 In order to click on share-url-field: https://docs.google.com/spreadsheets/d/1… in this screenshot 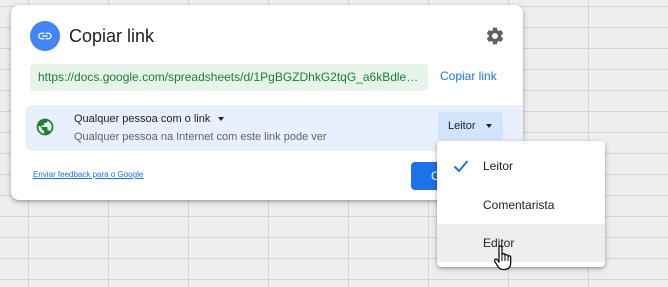, I will do `click(229, 77)`.